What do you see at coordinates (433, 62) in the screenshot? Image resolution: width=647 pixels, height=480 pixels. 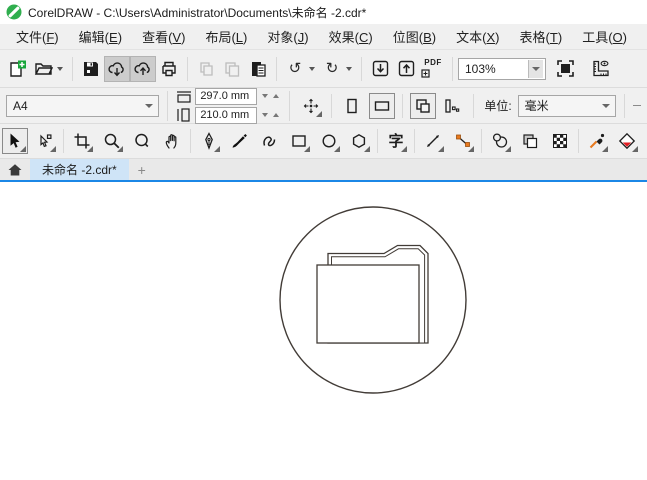 I see `pdf-icon: PDF` at bounding box center [433, 62].